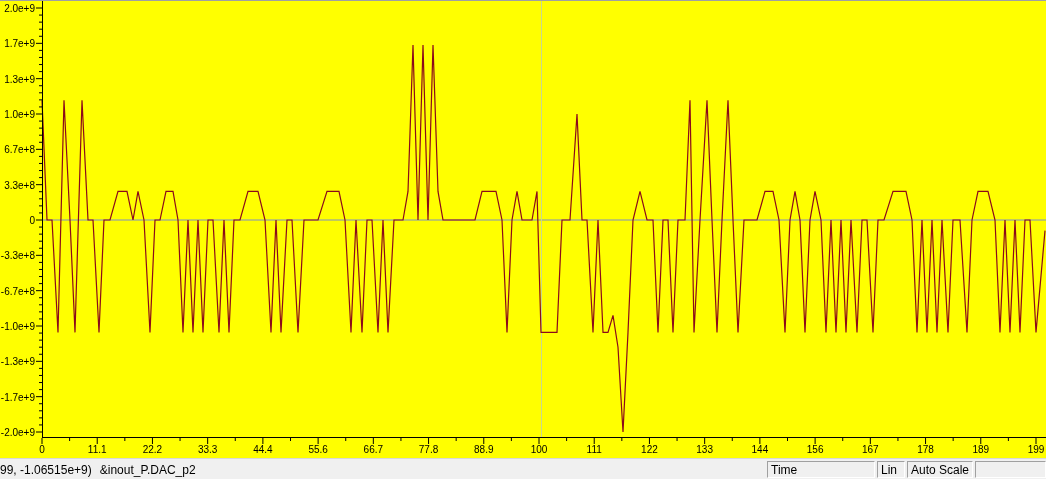 The height and width of the screenshot is (479, 1046). What do you see at coordinates (925, 449) in the screenshot?
I see `axis-tick-label: 178` at bounding box center [925, 449].